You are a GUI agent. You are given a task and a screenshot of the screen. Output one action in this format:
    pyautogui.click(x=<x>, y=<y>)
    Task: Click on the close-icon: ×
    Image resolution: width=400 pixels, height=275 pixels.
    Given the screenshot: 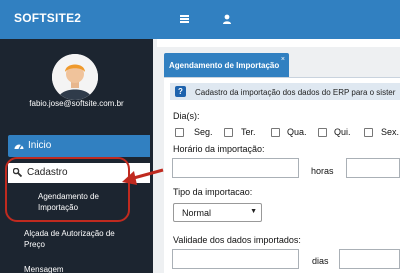 What is the action you would take?
    pyautogui.click(x=283, y=59)
    